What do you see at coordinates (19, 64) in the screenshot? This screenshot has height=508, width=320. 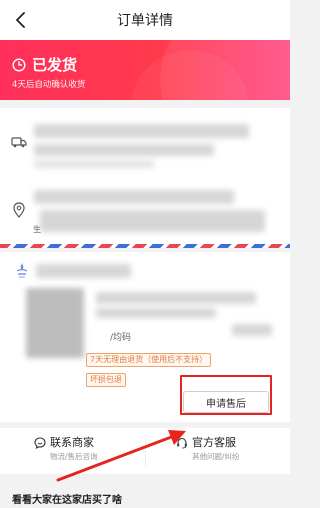 I see `clock-icon` at bounding box center [19, 64].